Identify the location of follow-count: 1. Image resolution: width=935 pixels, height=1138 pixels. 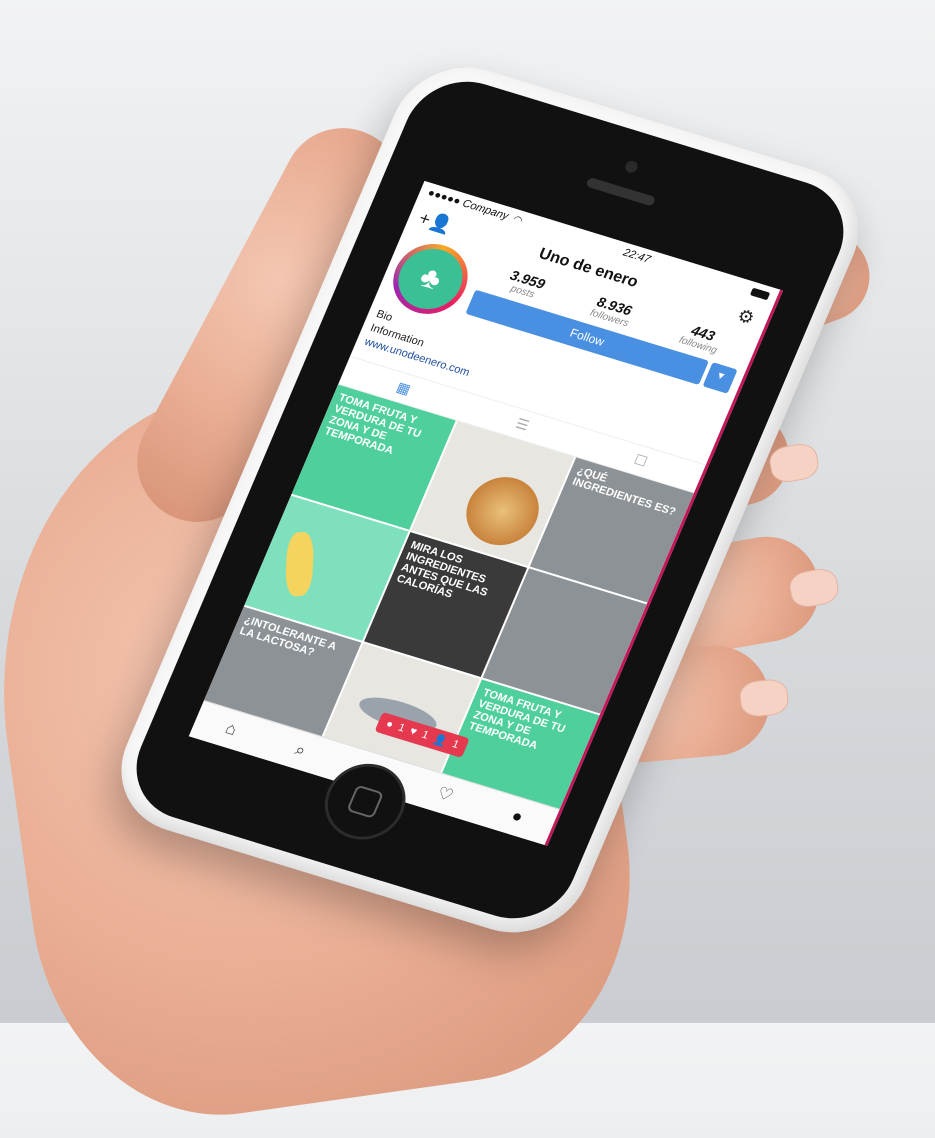
(455, 745).